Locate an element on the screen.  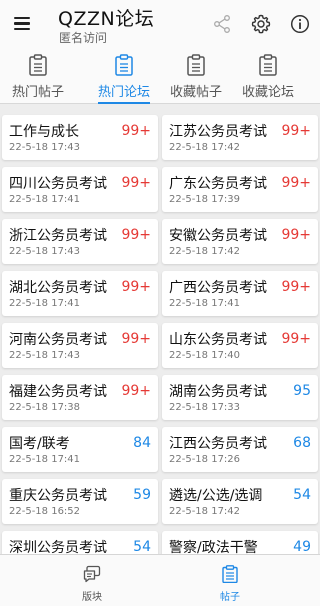
forum-name: 福建公务员考试 is located at coordinates (58, 392).